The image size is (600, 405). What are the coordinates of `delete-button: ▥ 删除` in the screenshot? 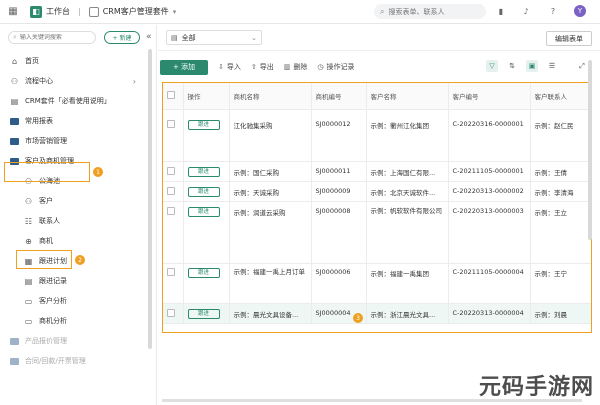 It's located at (296, 67).